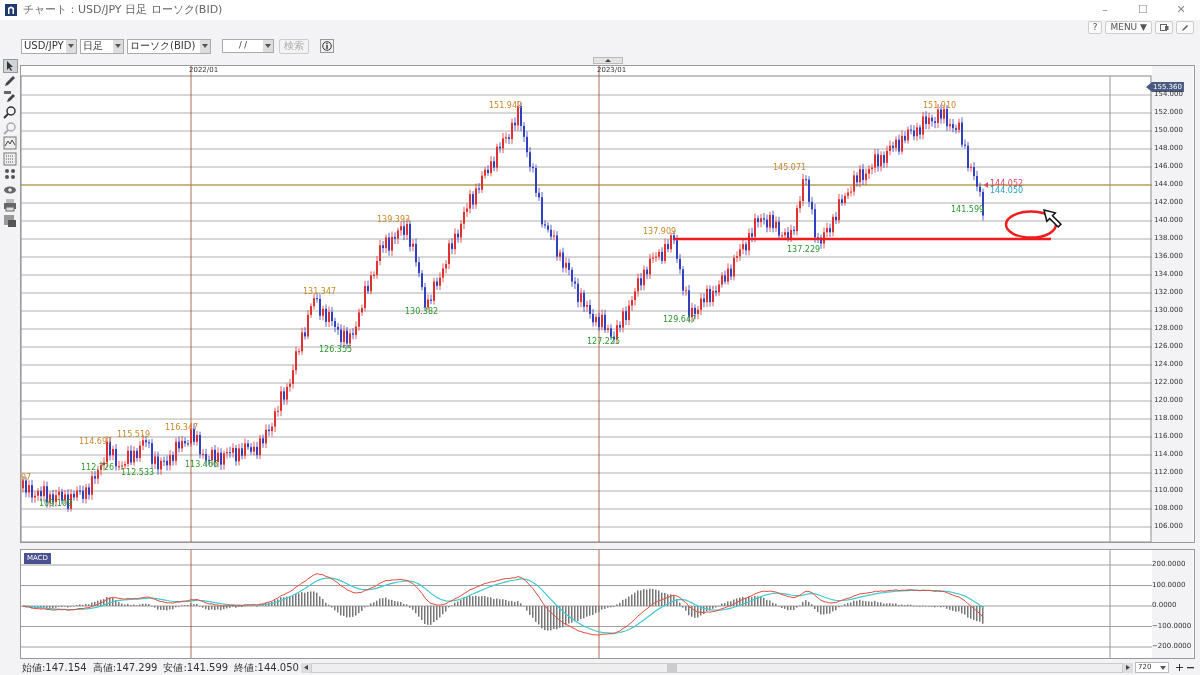 This screenshot has height=675, width=1200. What do you see at coordinates (671, 667) in the screenshot?
I see `scrollbar-thumb` at bounding box center [671, 667].